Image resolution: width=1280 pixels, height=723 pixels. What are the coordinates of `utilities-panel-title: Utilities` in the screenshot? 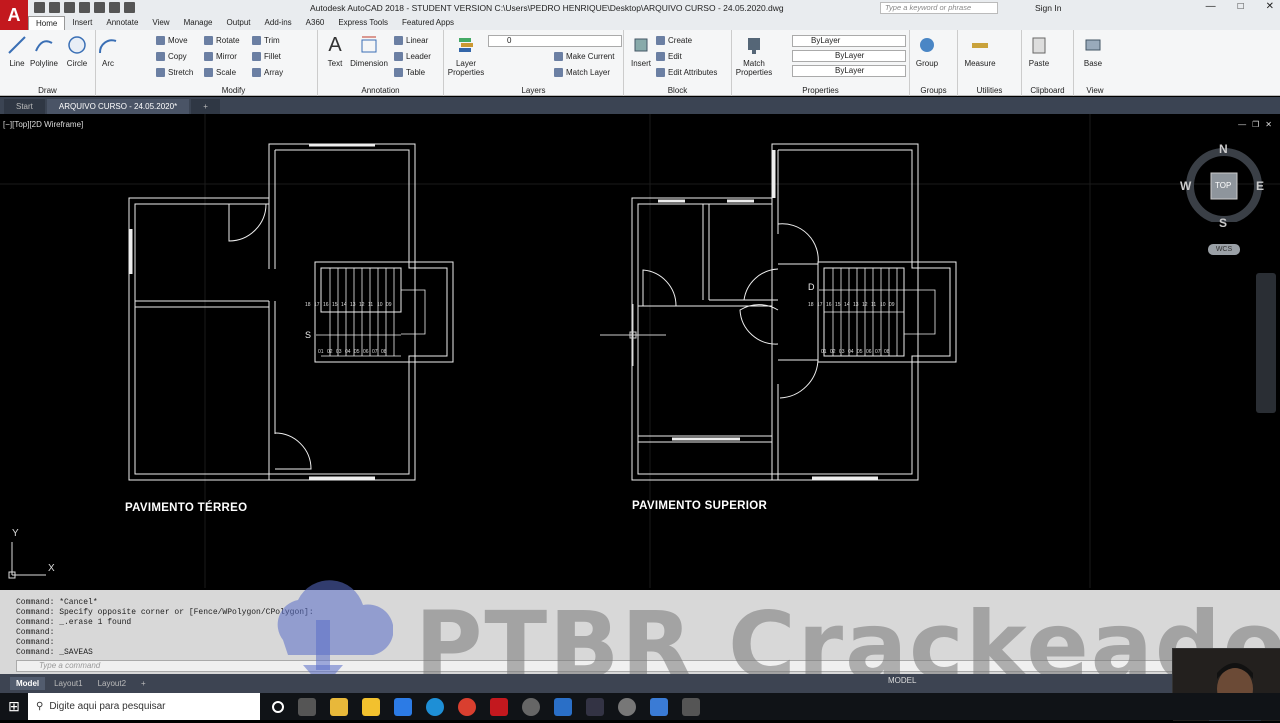 It's located at (989, 90).